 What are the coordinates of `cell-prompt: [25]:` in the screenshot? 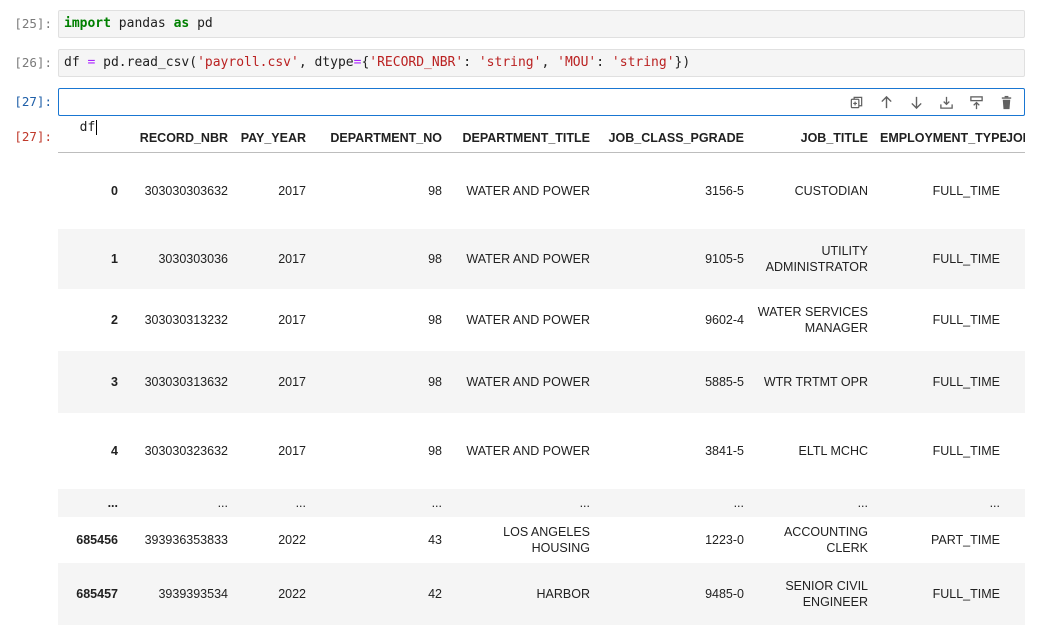 It's located at (33, 23).